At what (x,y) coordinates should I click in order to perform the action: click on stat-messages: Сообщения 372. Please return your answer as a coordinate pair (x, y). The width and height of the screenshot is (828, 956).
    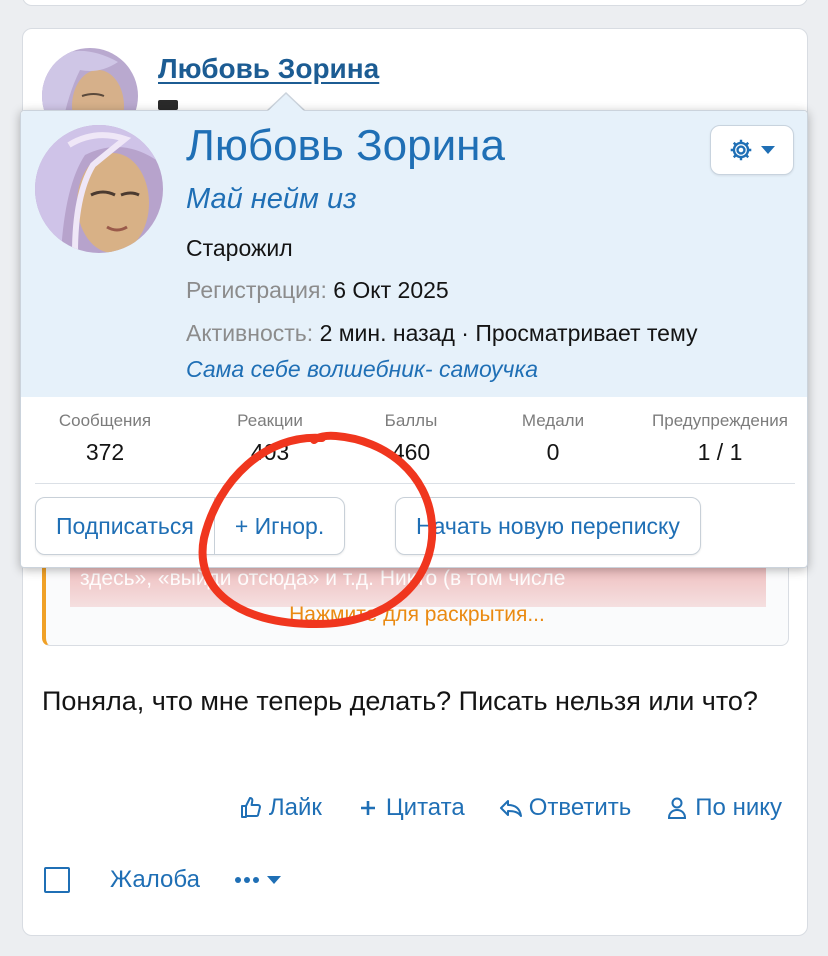
    Looking at the image, I should click on (105, 438).